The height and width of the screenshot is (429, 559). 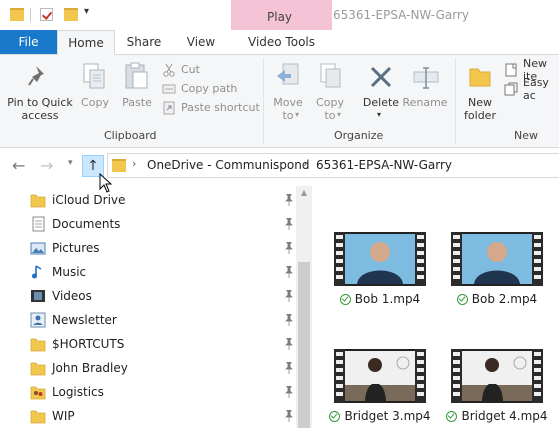 I want to click on file-item: Bridget 3.mp4, so click(x=386, y=389).